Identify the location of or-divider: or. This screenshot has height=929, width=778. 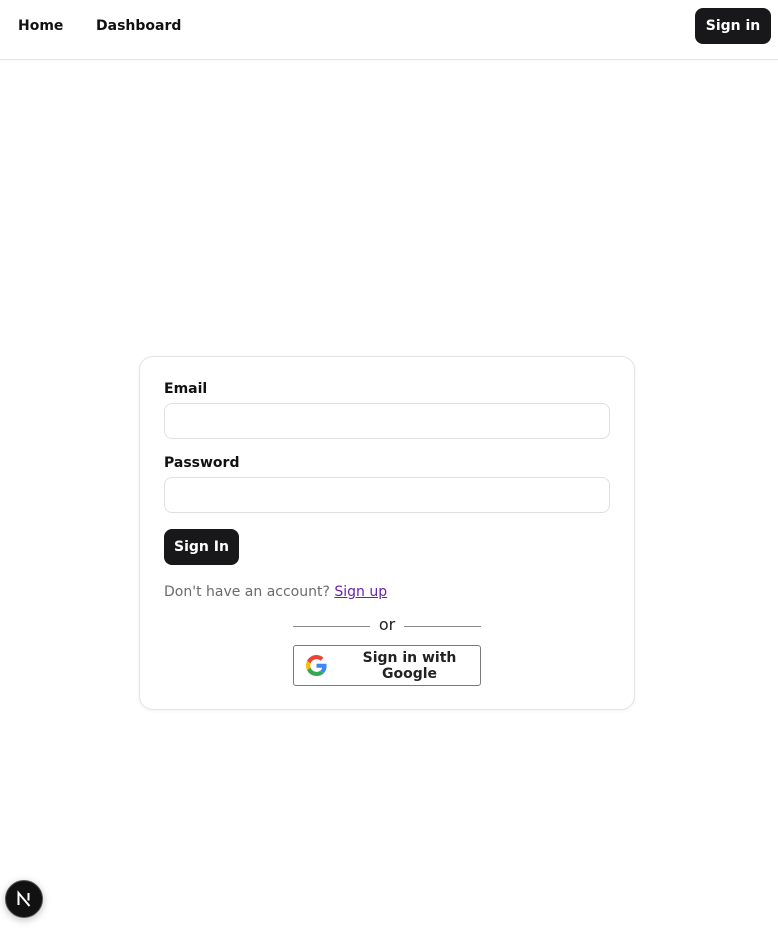
(387, 625).